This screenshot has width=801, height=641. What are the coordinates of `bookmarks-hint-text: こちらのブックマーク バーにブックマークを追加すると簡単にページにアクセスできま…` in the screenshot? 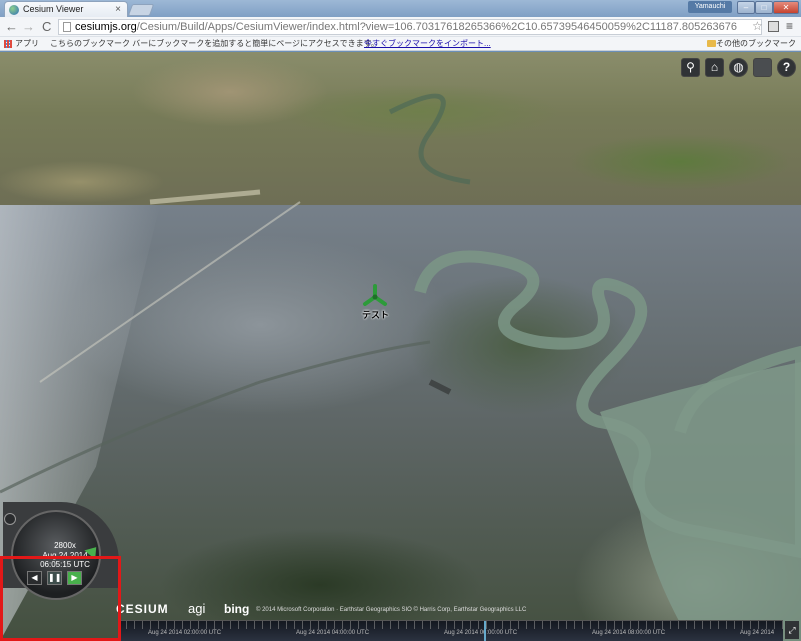 It's located at (214, 43).